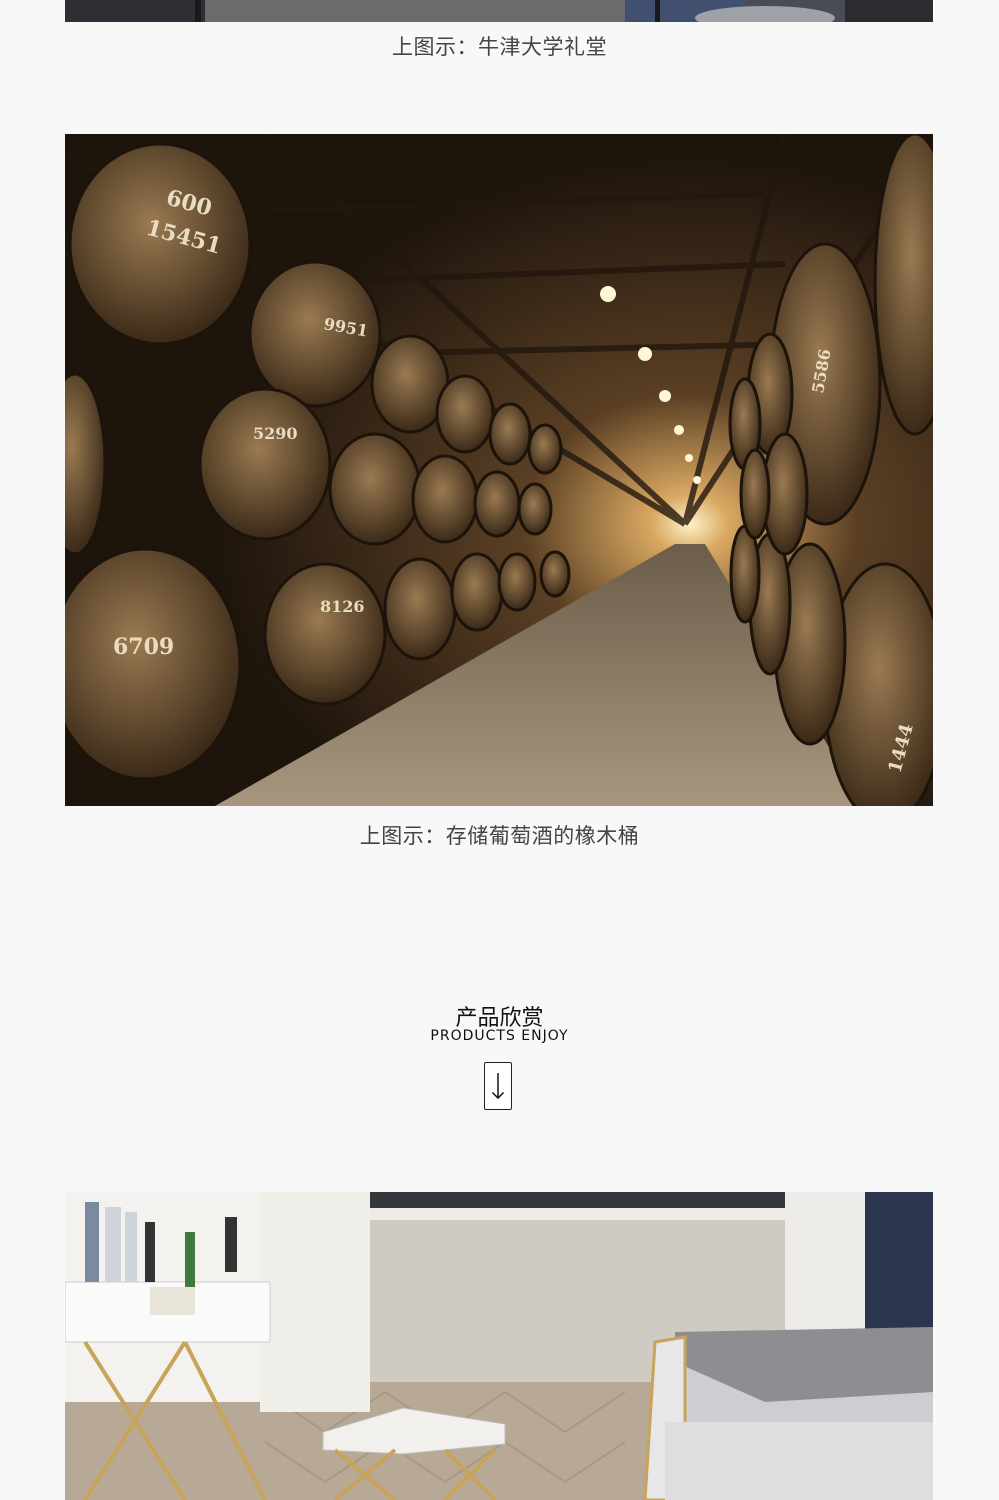 The height and width of the screenshot is (1500, 999). I want to click on barrel-caption: 上图示：存储葡萄酒的橡木桶, so click(499, 836).